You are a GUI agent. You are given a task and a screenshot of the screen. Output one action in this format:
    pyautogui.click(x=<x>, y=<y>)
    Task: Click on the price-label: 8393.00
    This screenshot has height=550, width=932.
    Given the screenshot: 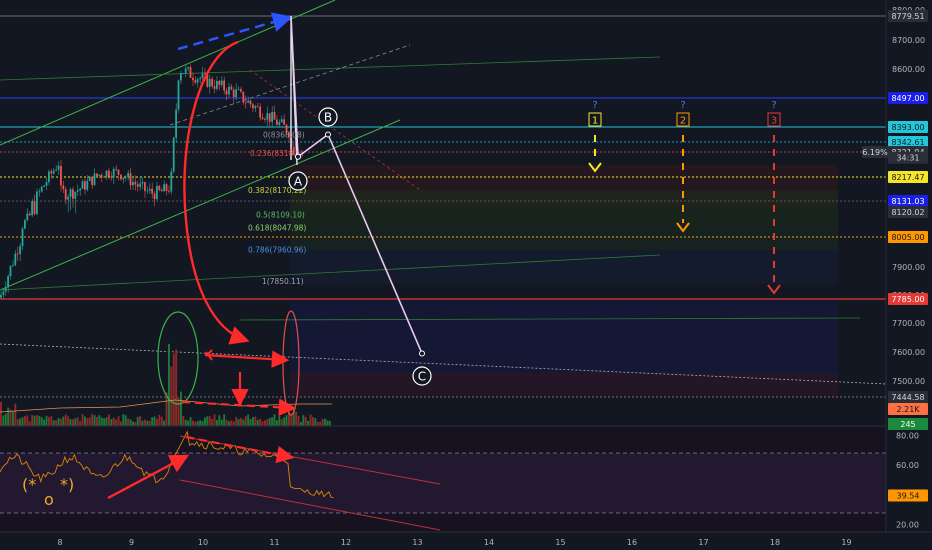 What is the action you would take?
    pyautogui.click(x=908, y=127)
    